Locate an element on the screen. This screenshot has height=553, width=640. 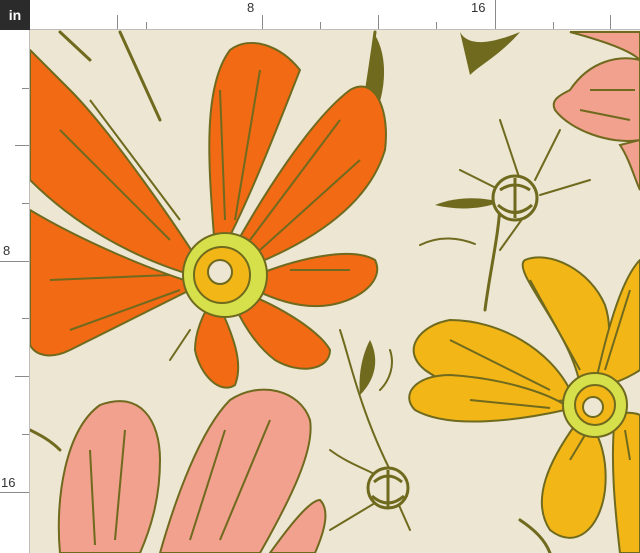
unit-label: in is located at coordinates (15, 15).